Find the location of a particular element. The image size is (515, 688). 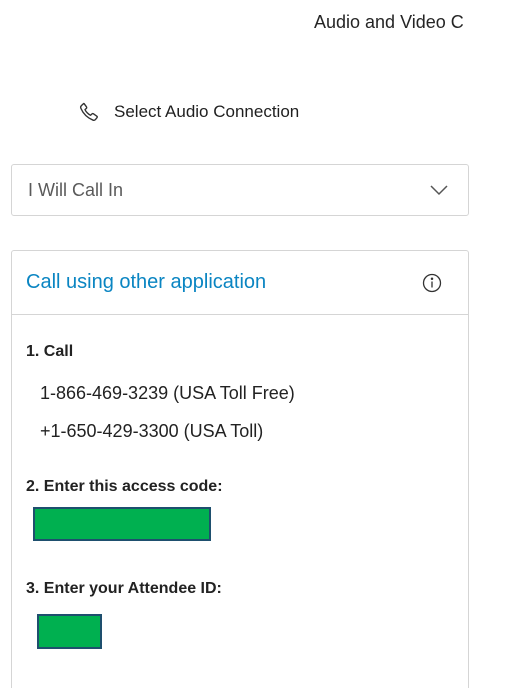

audio-connection-label: Select Audio Connection is located at coordinates (207, 111).